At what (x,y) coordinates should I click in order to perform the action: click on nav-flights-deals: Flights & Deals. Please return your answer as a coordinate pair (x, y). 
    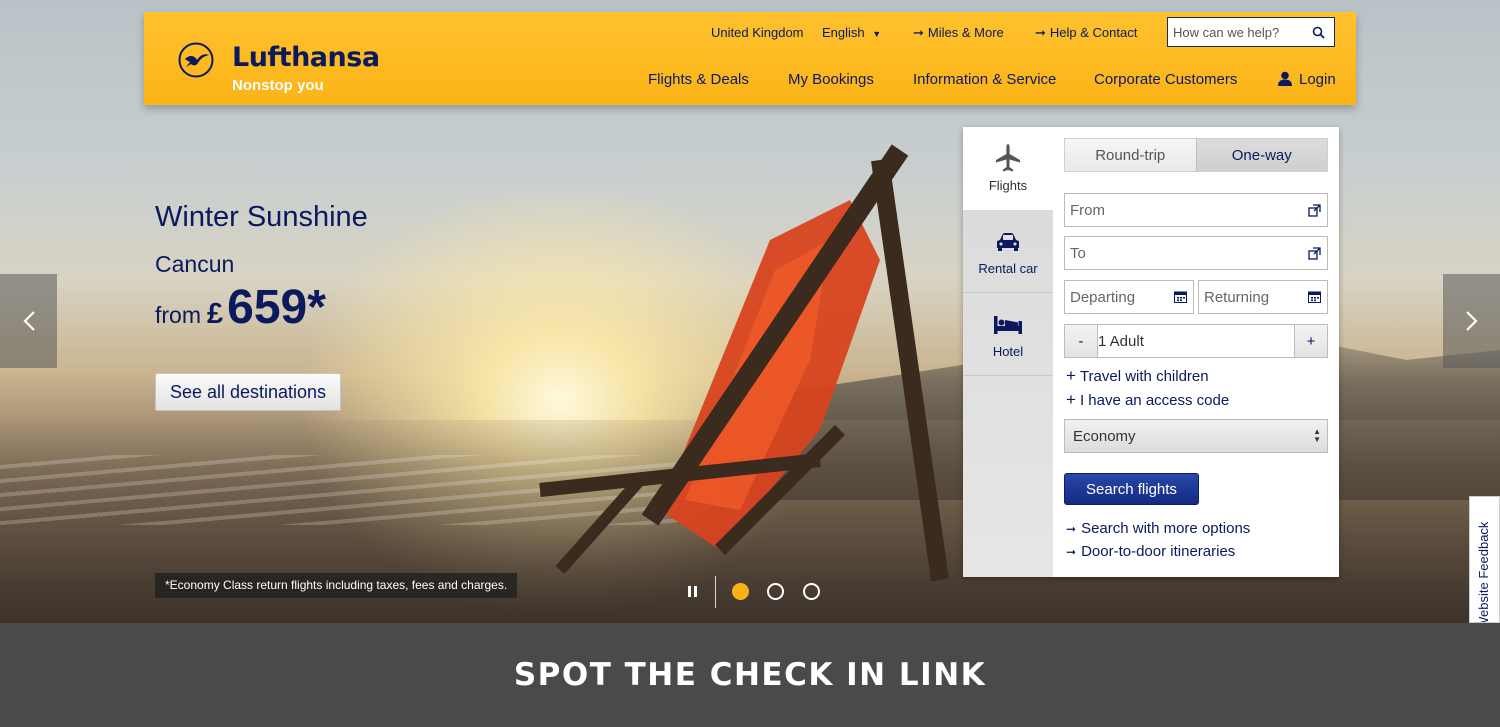
    Looking at the image, I should click on (698, 79).